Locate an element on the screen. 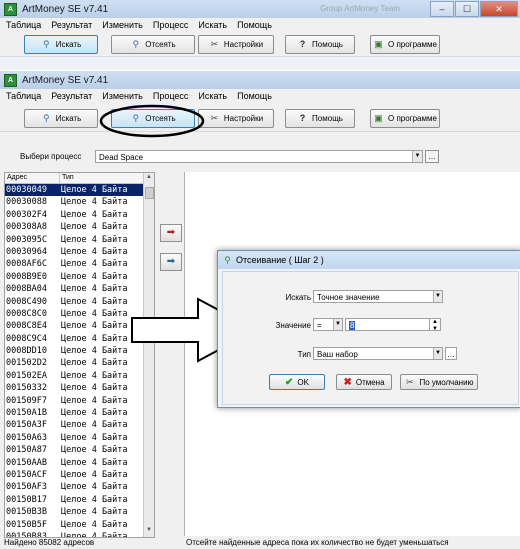 The image size is (520, 549). scroll-up-icon: ▲ is located at coordinates (149, 178).